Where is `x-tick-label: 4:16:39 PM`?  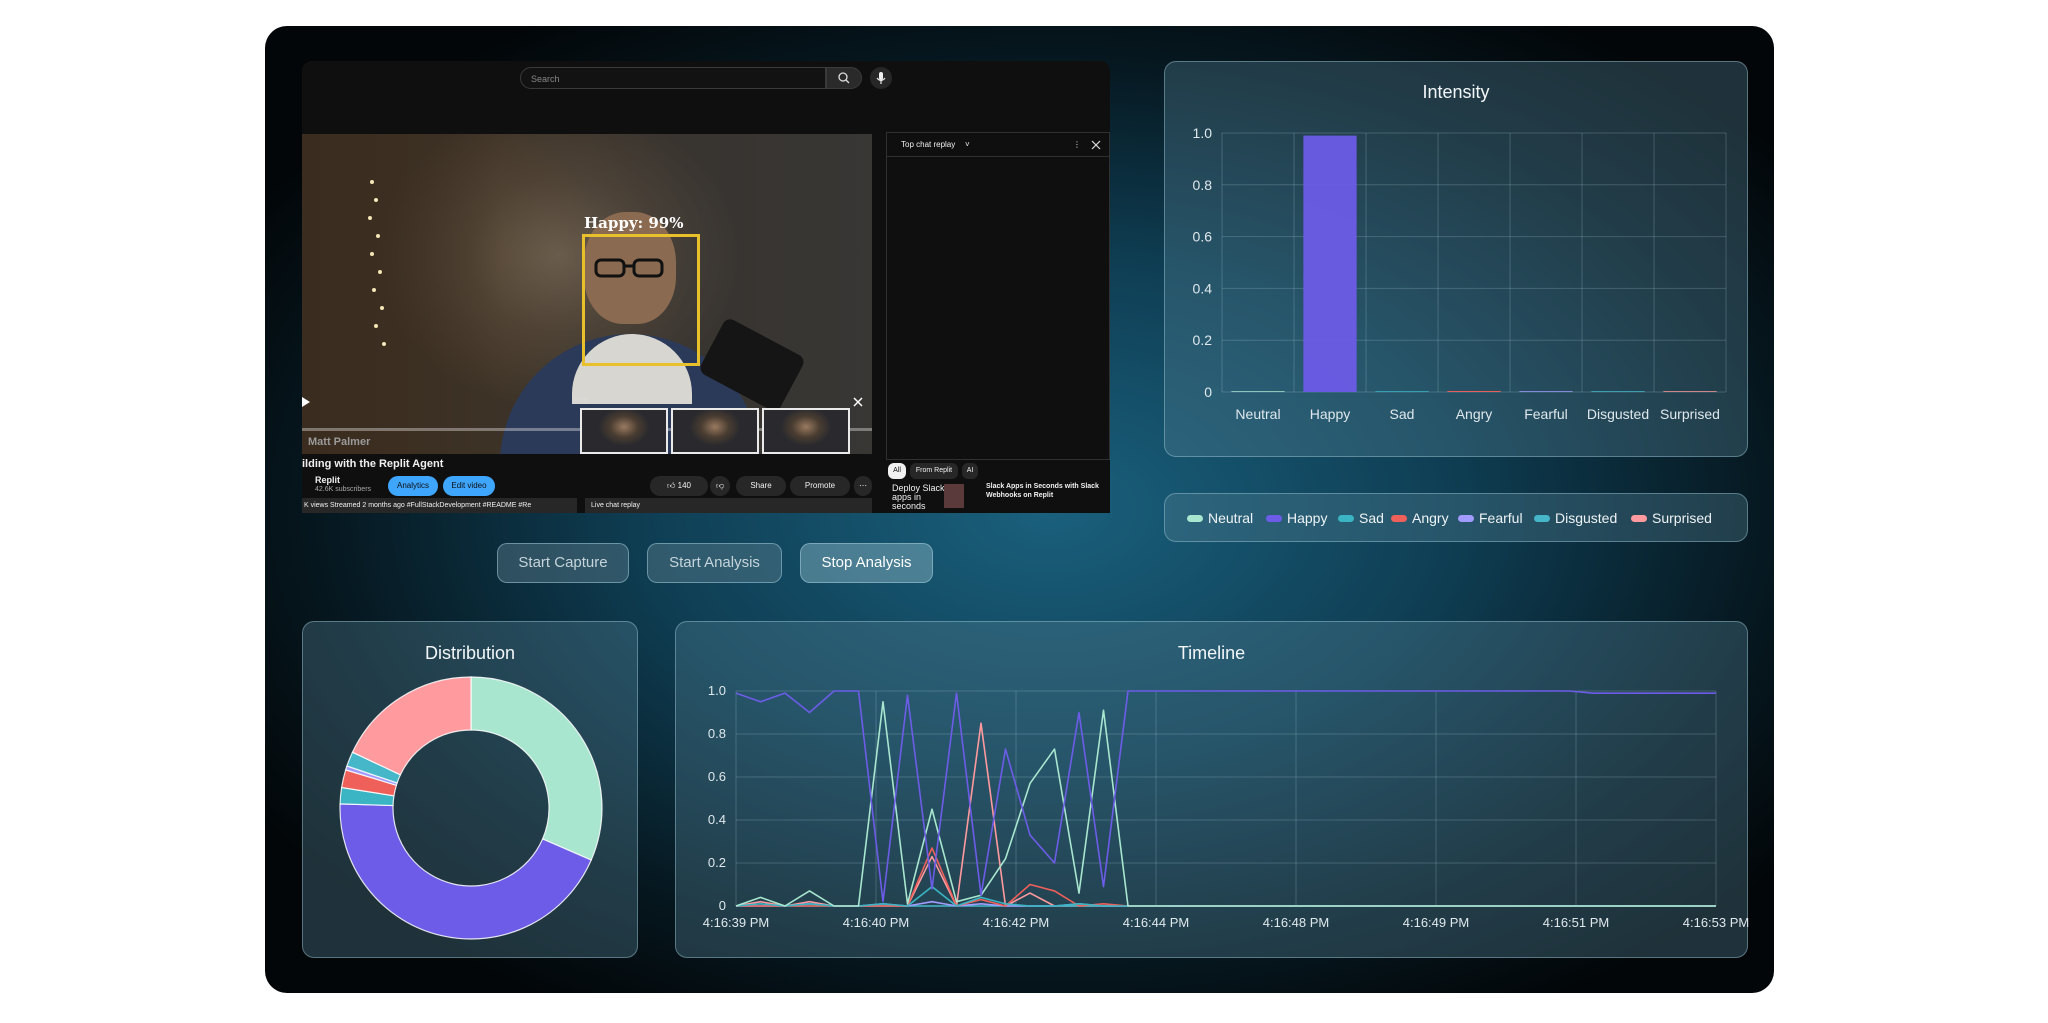
x-tick-label: 4:16:39 PM is located at coordinates (736, 922).